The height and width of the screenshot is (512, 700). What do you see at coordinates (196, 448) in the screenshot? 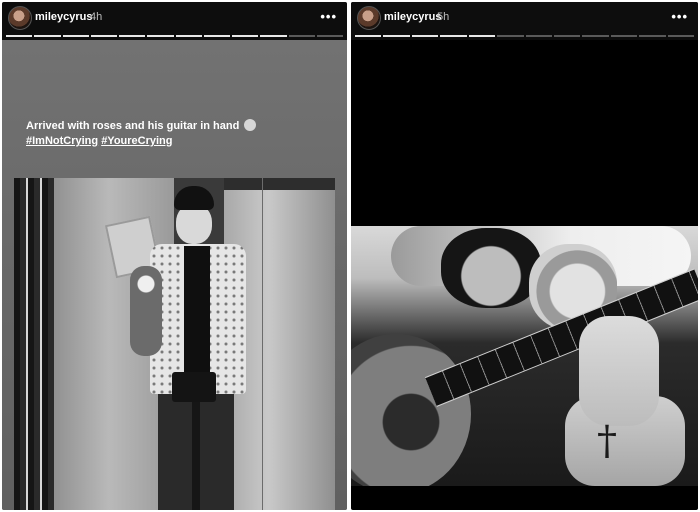
I see `photo-person-legs` at bounding box center [196, 448].